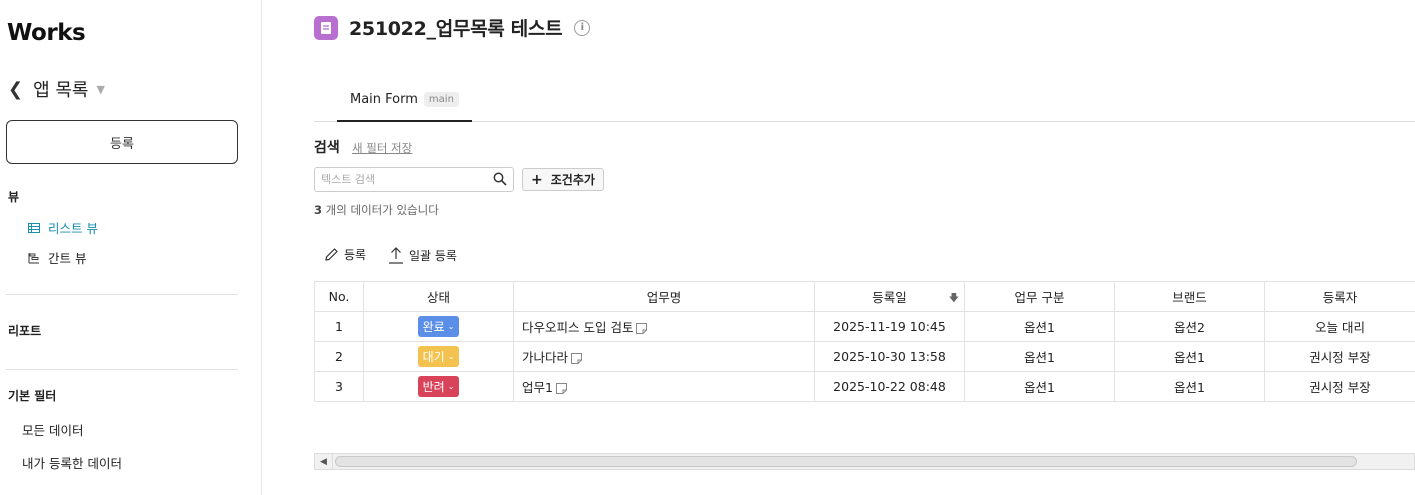 The height and width of the screenshot is (495, 1415). I want to click on column-header-name: 업무명, so click(664, 296).